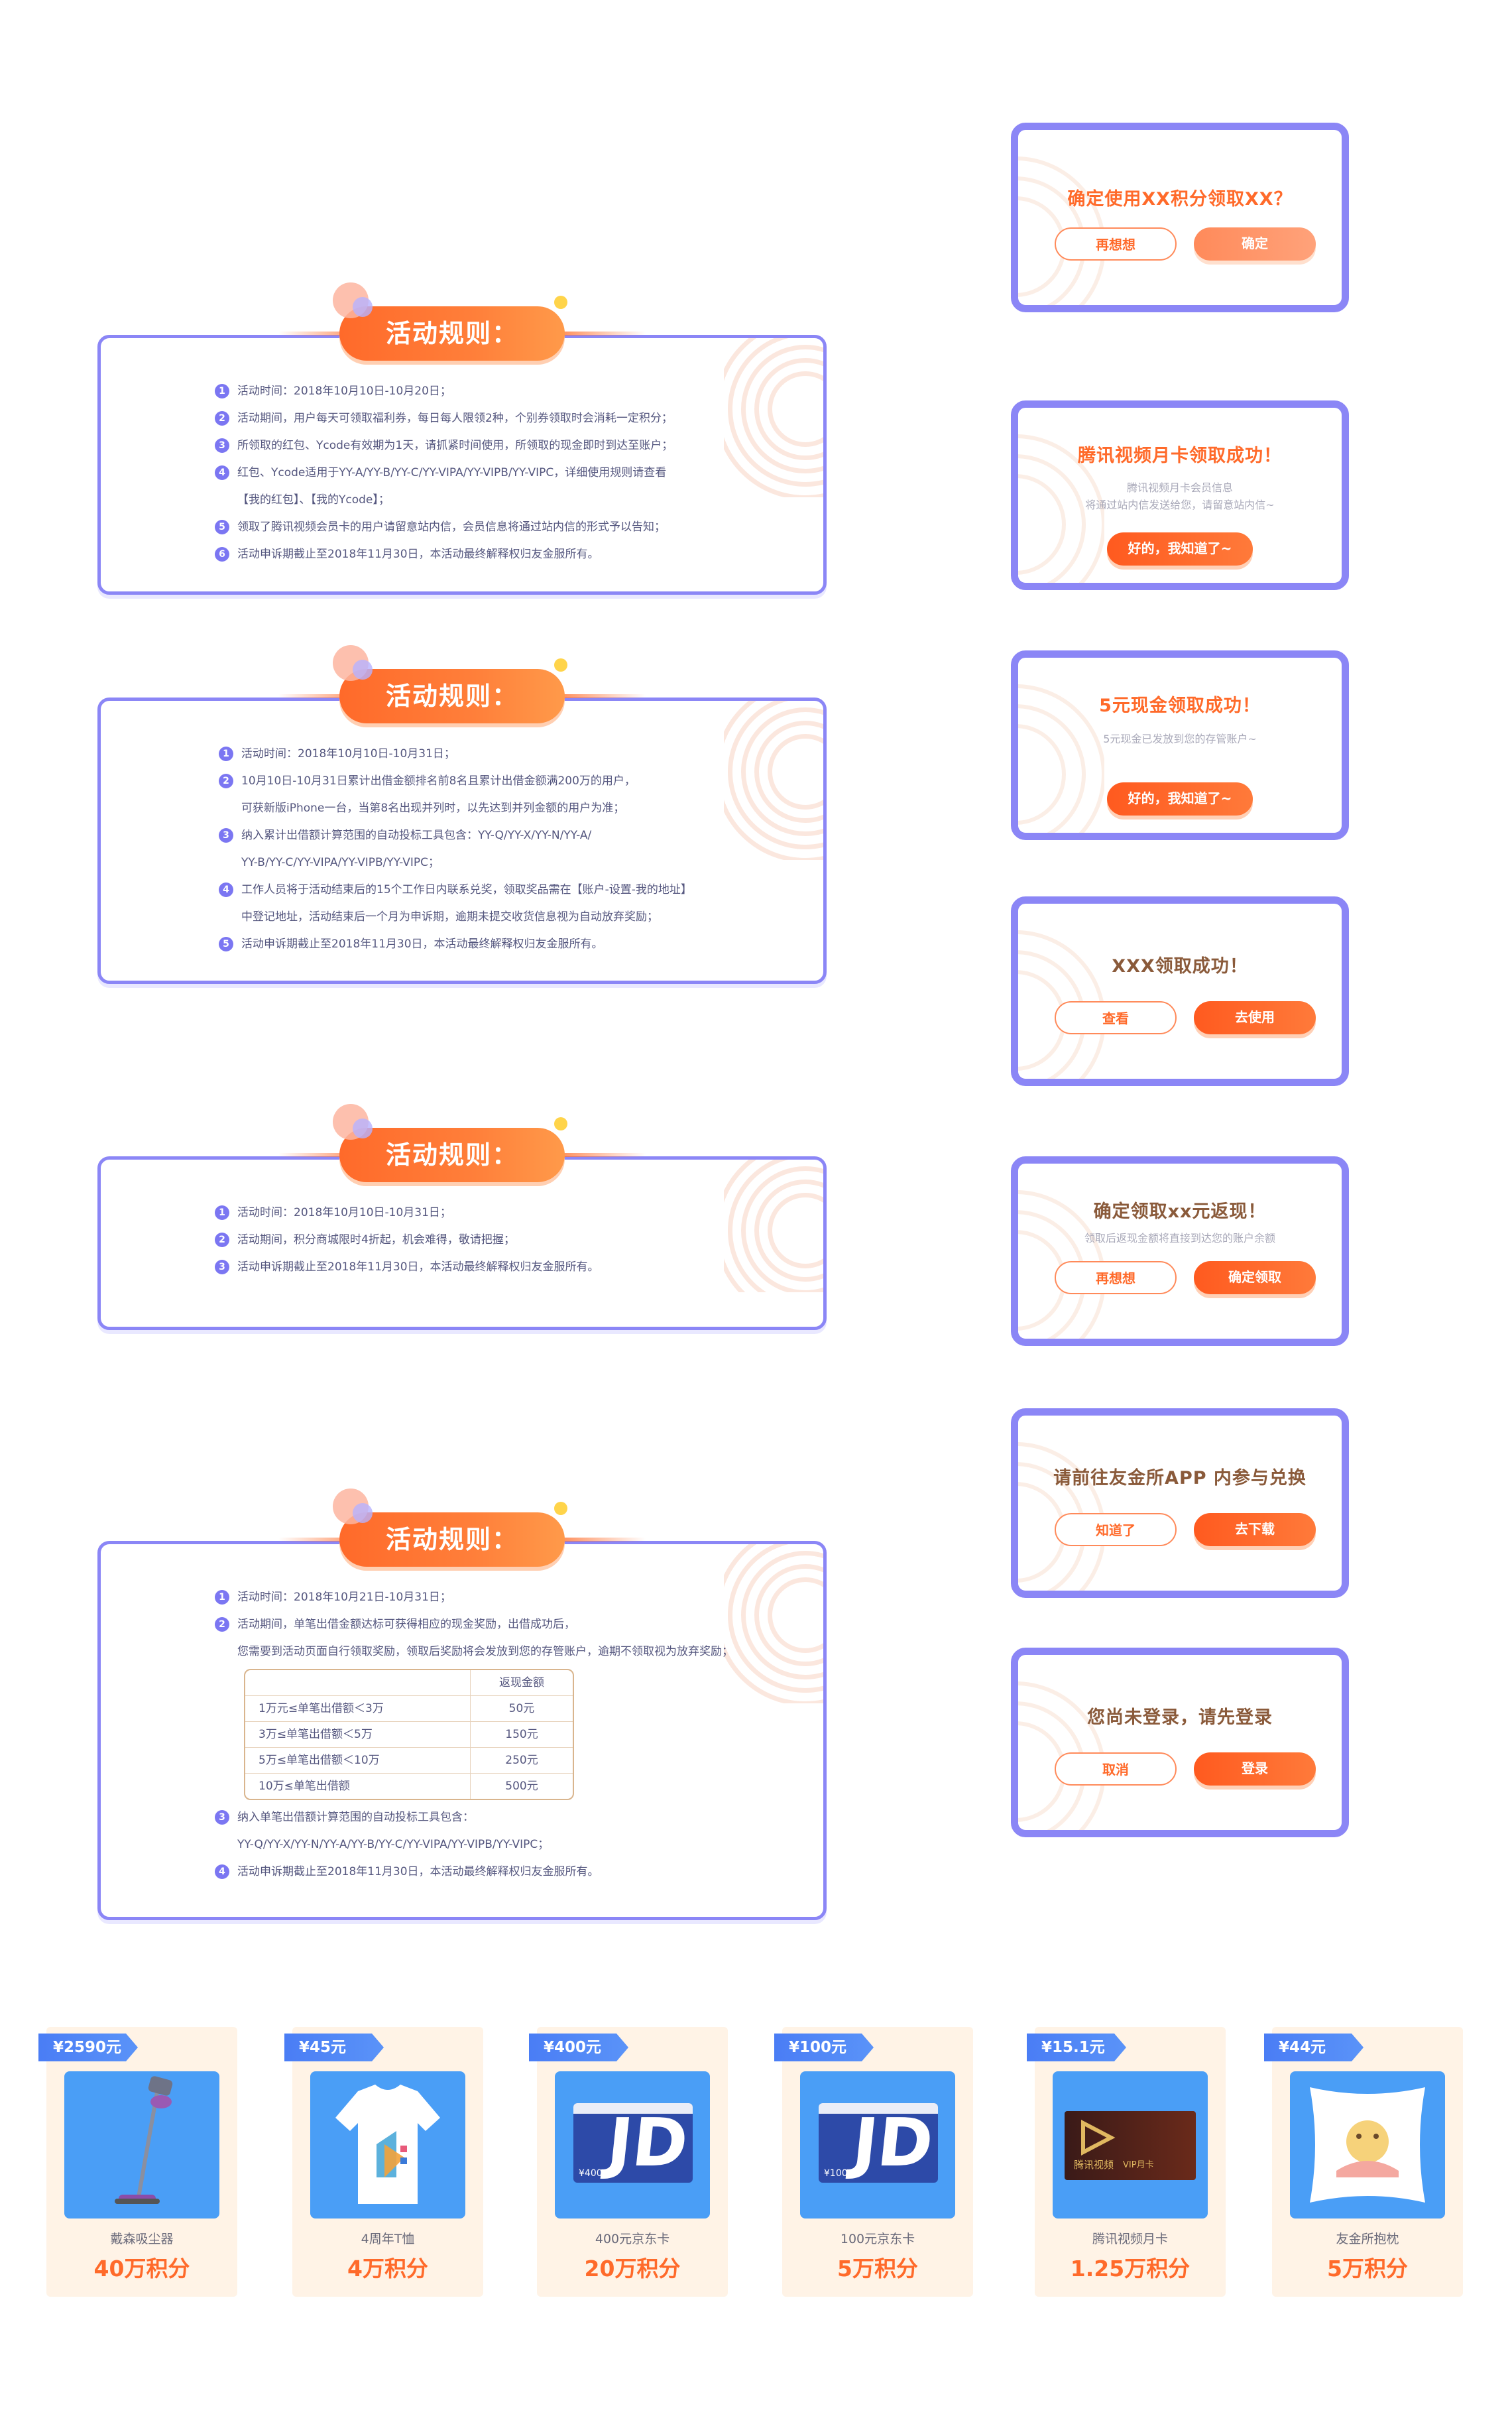 The width and height of the screenshot is (1512, 2432). Describe the element at coordinates (1098, 2138) in the screenshot. I see `play-icon` at that location.